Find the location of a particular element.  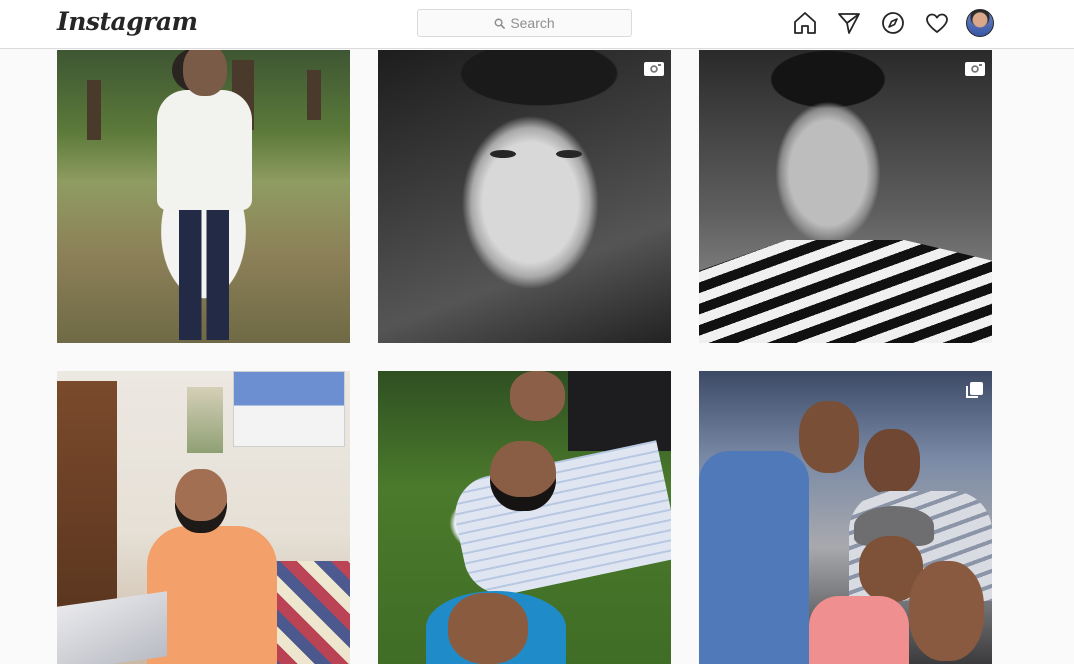

post-photo is located at coordinates (524, 196).